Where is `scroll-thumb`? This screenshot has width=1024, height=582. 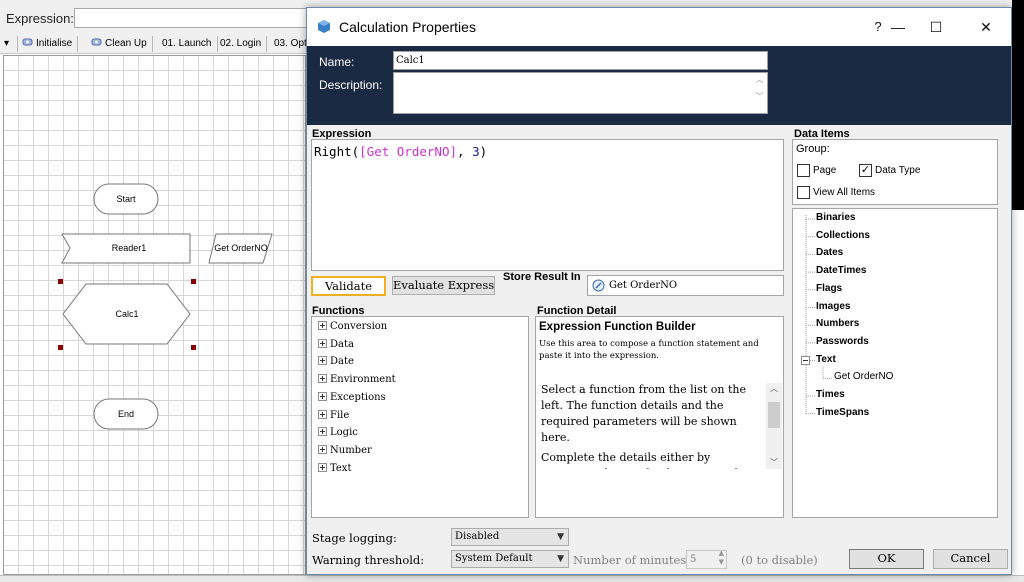 scroll-thumb is located at coordinates (774, 415).